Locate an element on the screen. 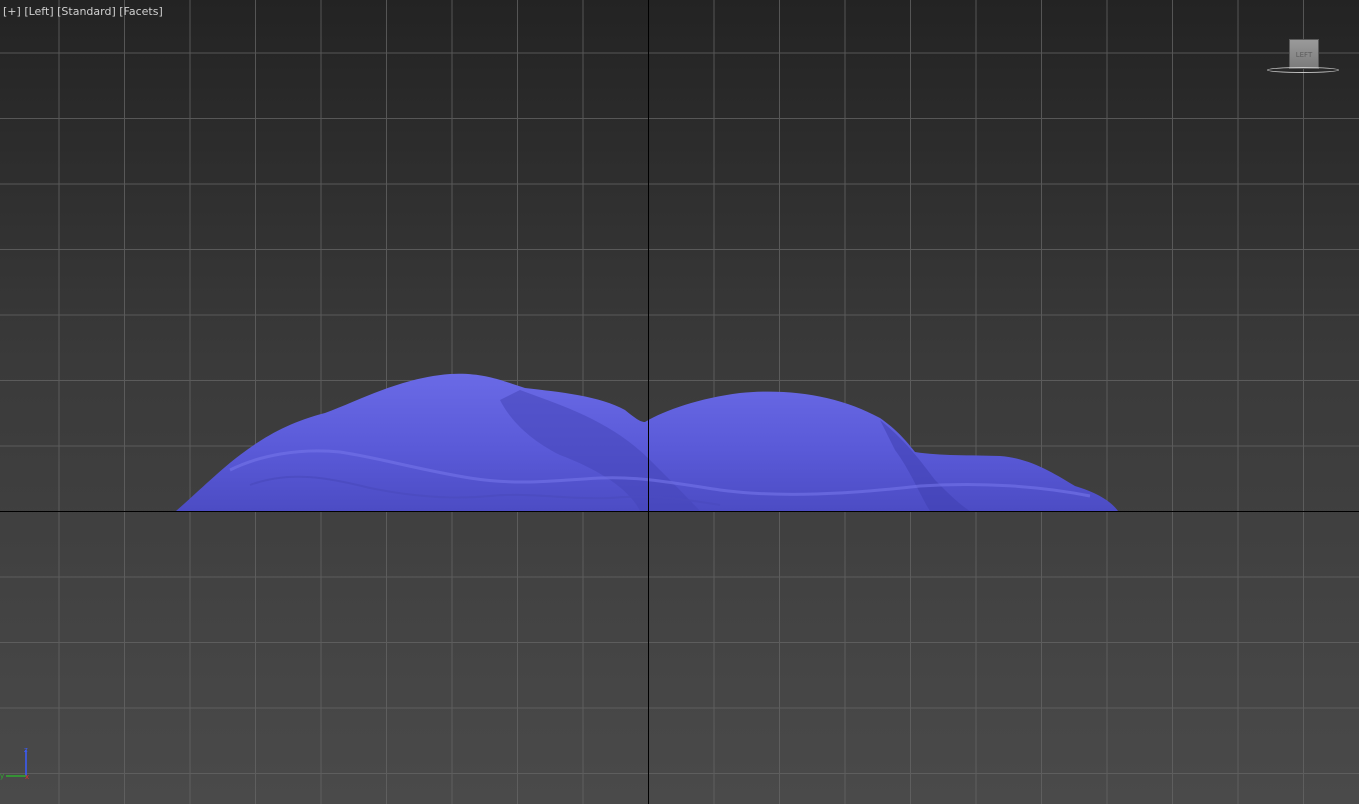 Image resolution: width=1359 pixels, height=804 pixels. viewcube-face-left: LEFT is located at coordinates (1304, 54).